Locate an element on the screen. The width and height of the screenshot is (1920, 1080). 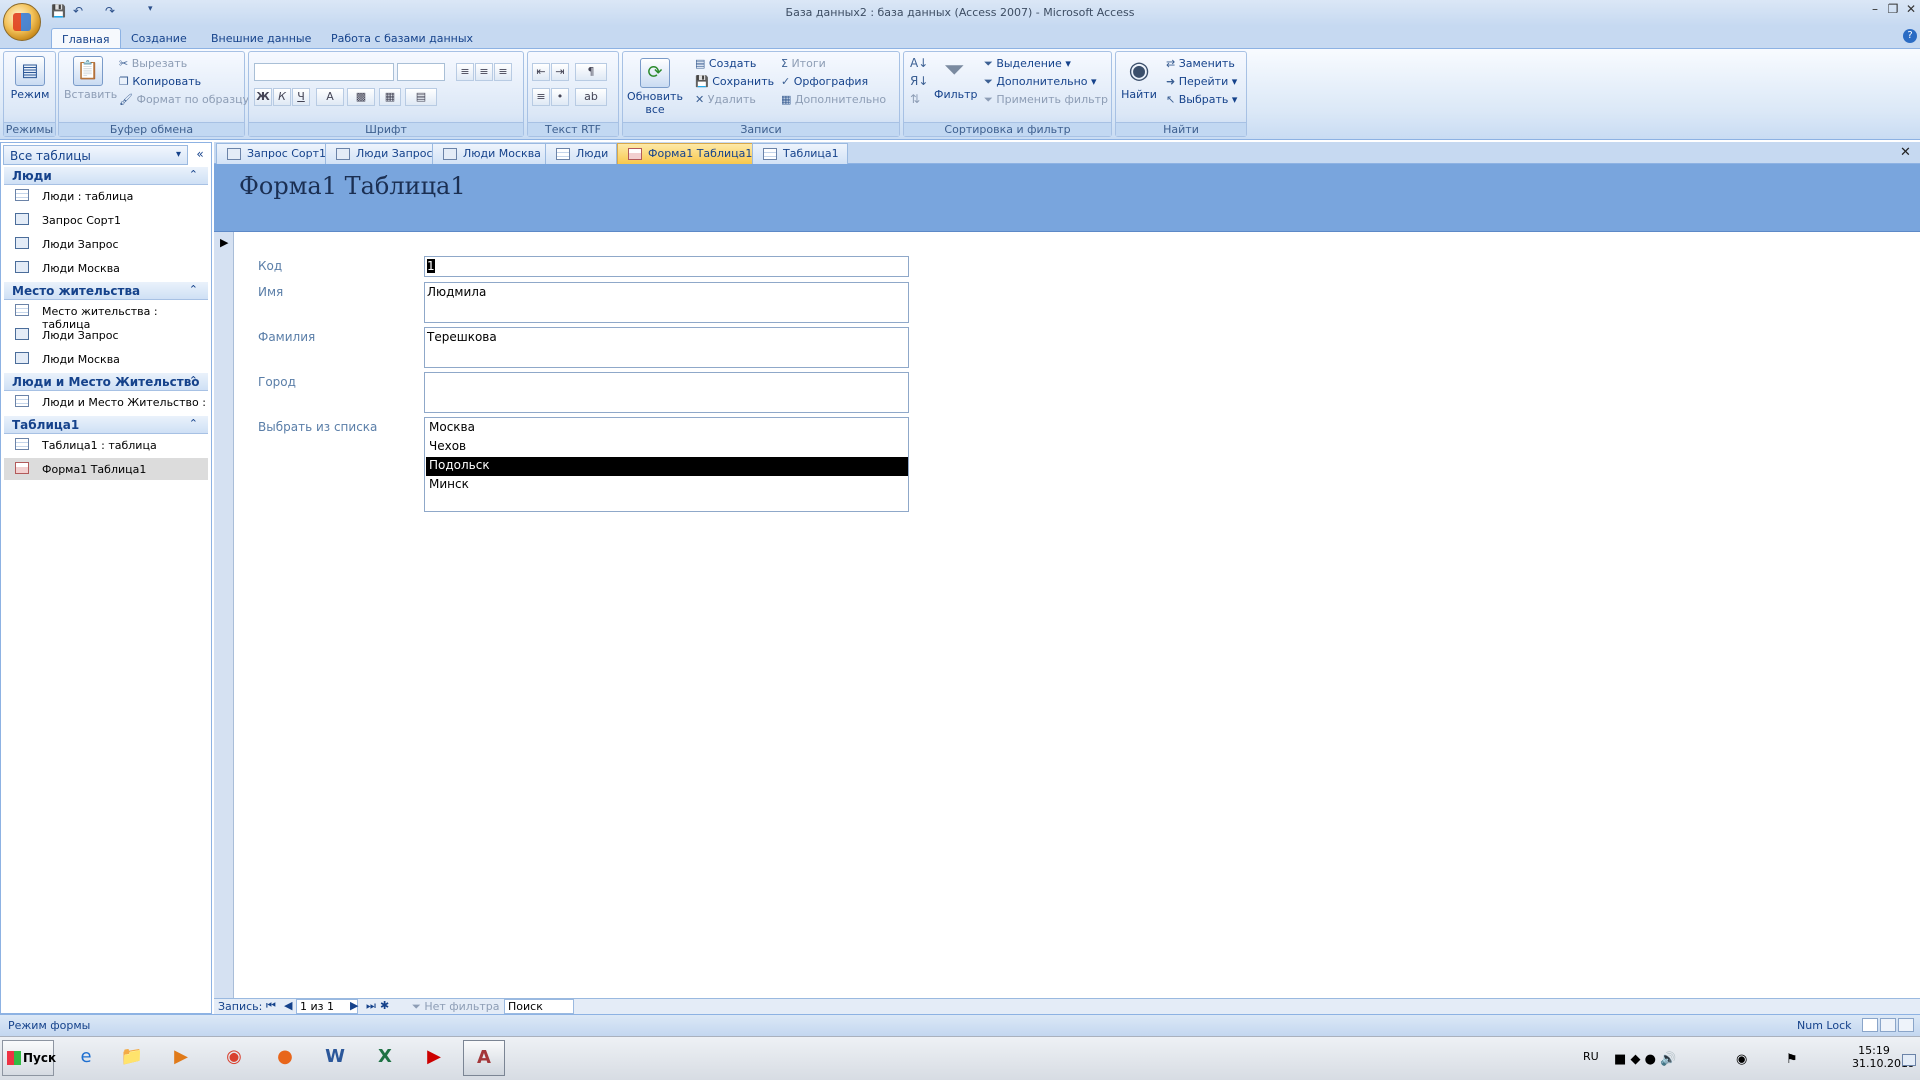
selection-button: ⏷ Выделение ▾ is located at coordinates (1027, 64).